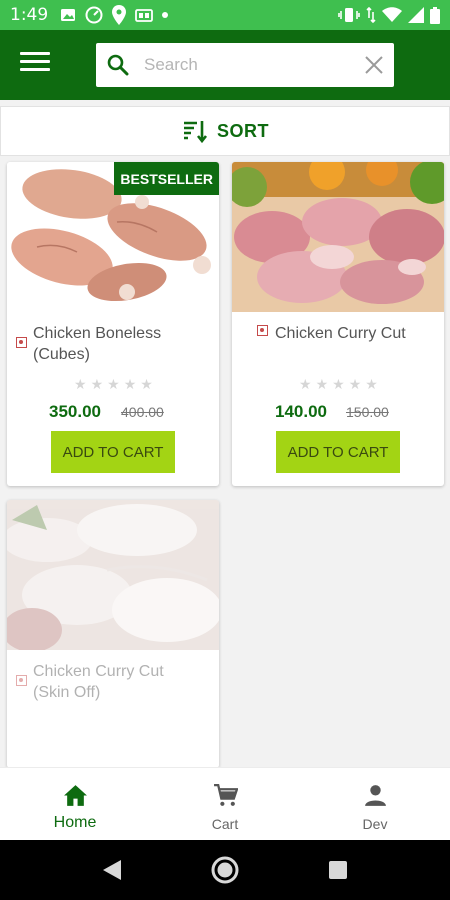 Image resolution: width=450 pixels, height=900 pixels. I want to click on system-navigation-bar, so click(225, 870).